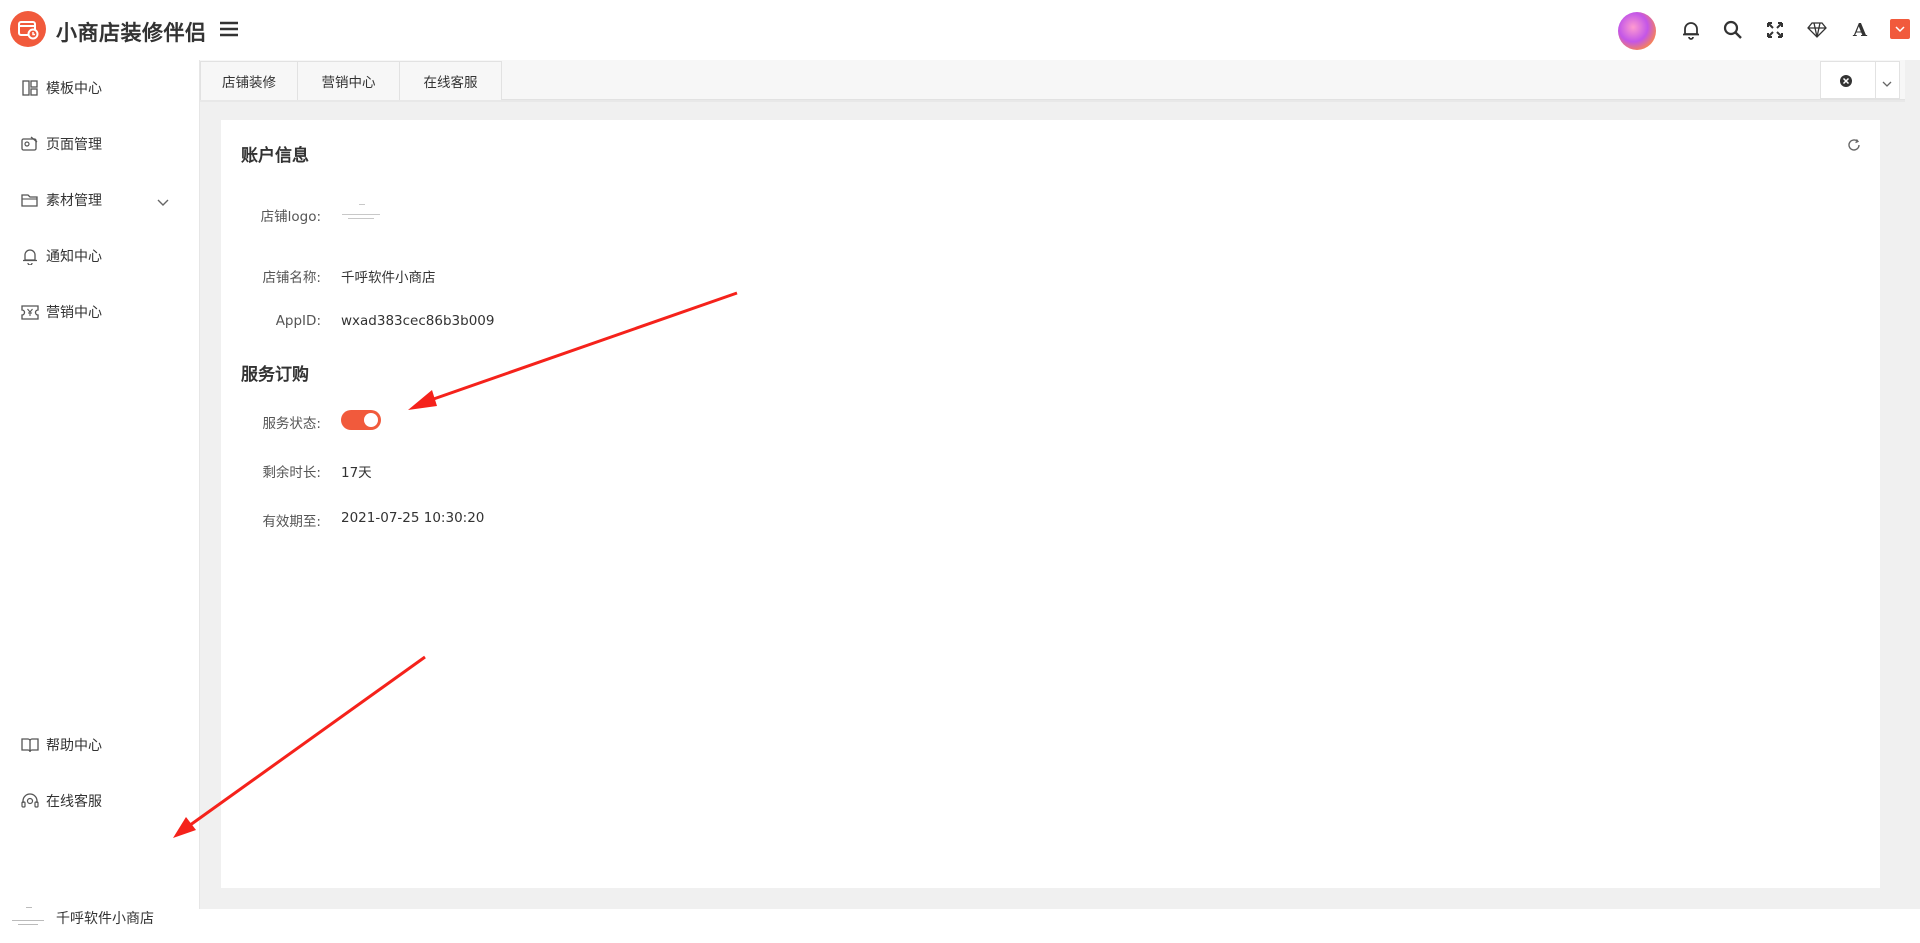 This screenshot has width=1920, height=943. I want to click on sidebar-item-label: 模板中心, so click(74, 89).